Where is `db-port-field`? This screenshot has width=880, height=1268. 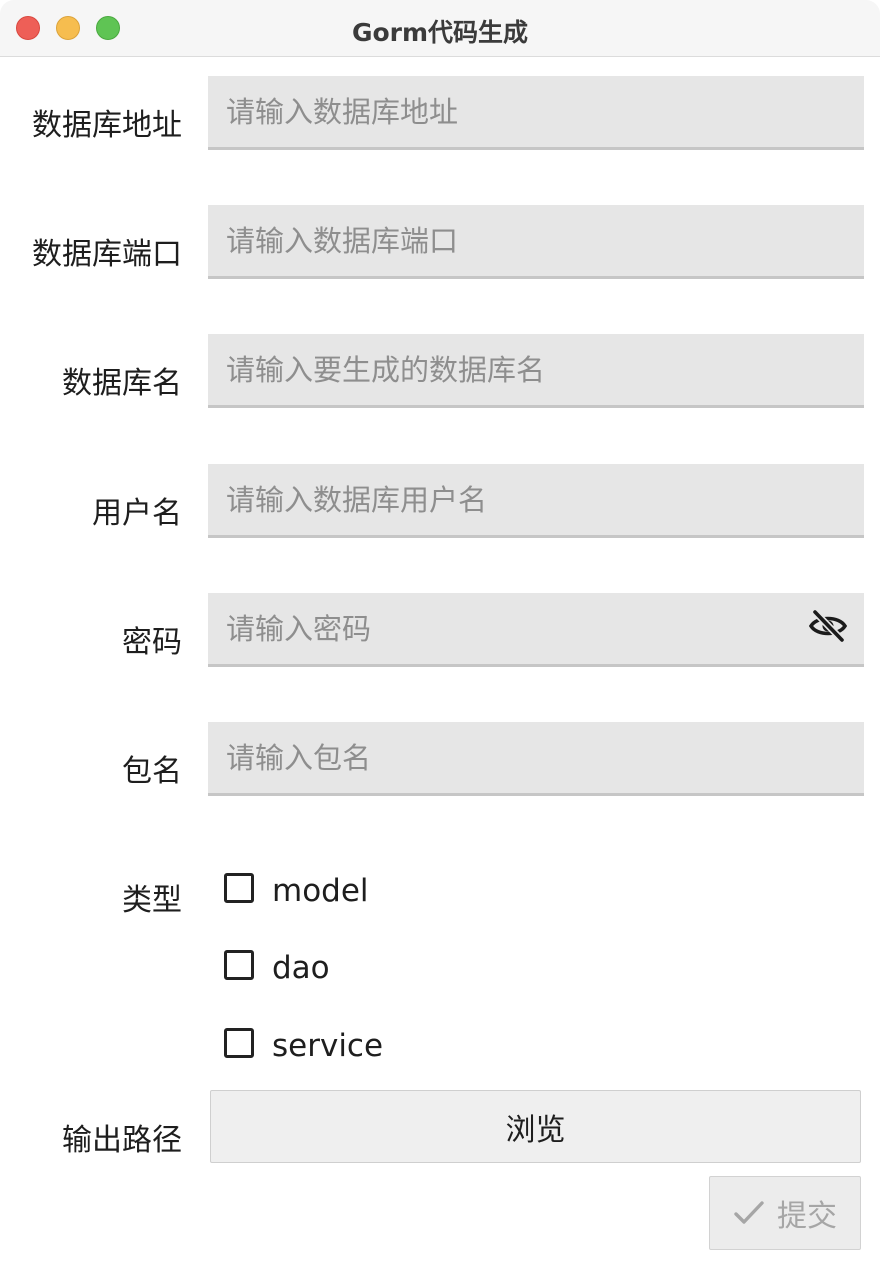 db-port-field is located at coordinates (536, 242).